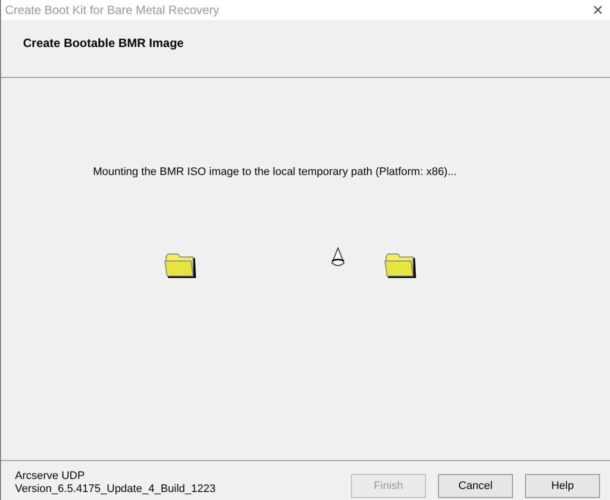 The image size is (610, 500). Describe the element at coordinates (475, 486) in the screenshot. I see `dialog-button: Cancel` at that location.